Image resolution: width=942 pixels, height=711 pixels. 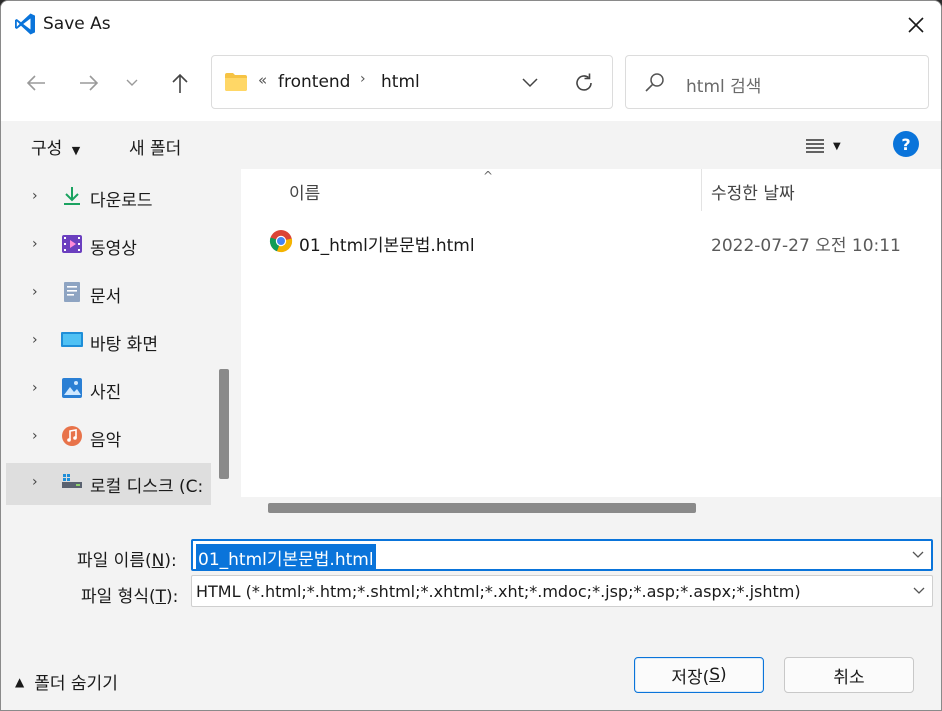 What do you see at coordinates (72, 339) in the screenshot?
I see `desktop-icon` at bounding box center [72, 339].